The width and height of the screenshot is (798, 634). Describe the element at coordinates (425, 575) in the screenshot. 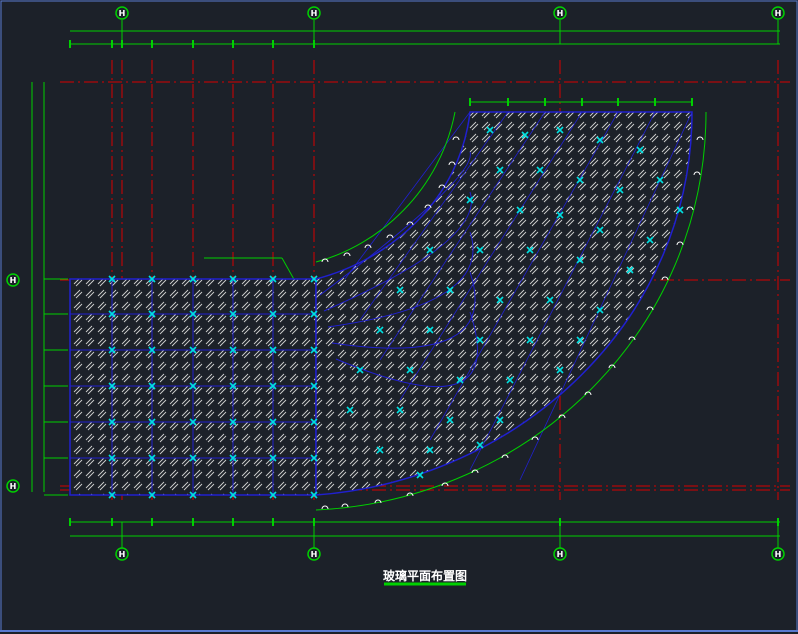

I see `drawing-title: 玻璃平面布置图` at that location.